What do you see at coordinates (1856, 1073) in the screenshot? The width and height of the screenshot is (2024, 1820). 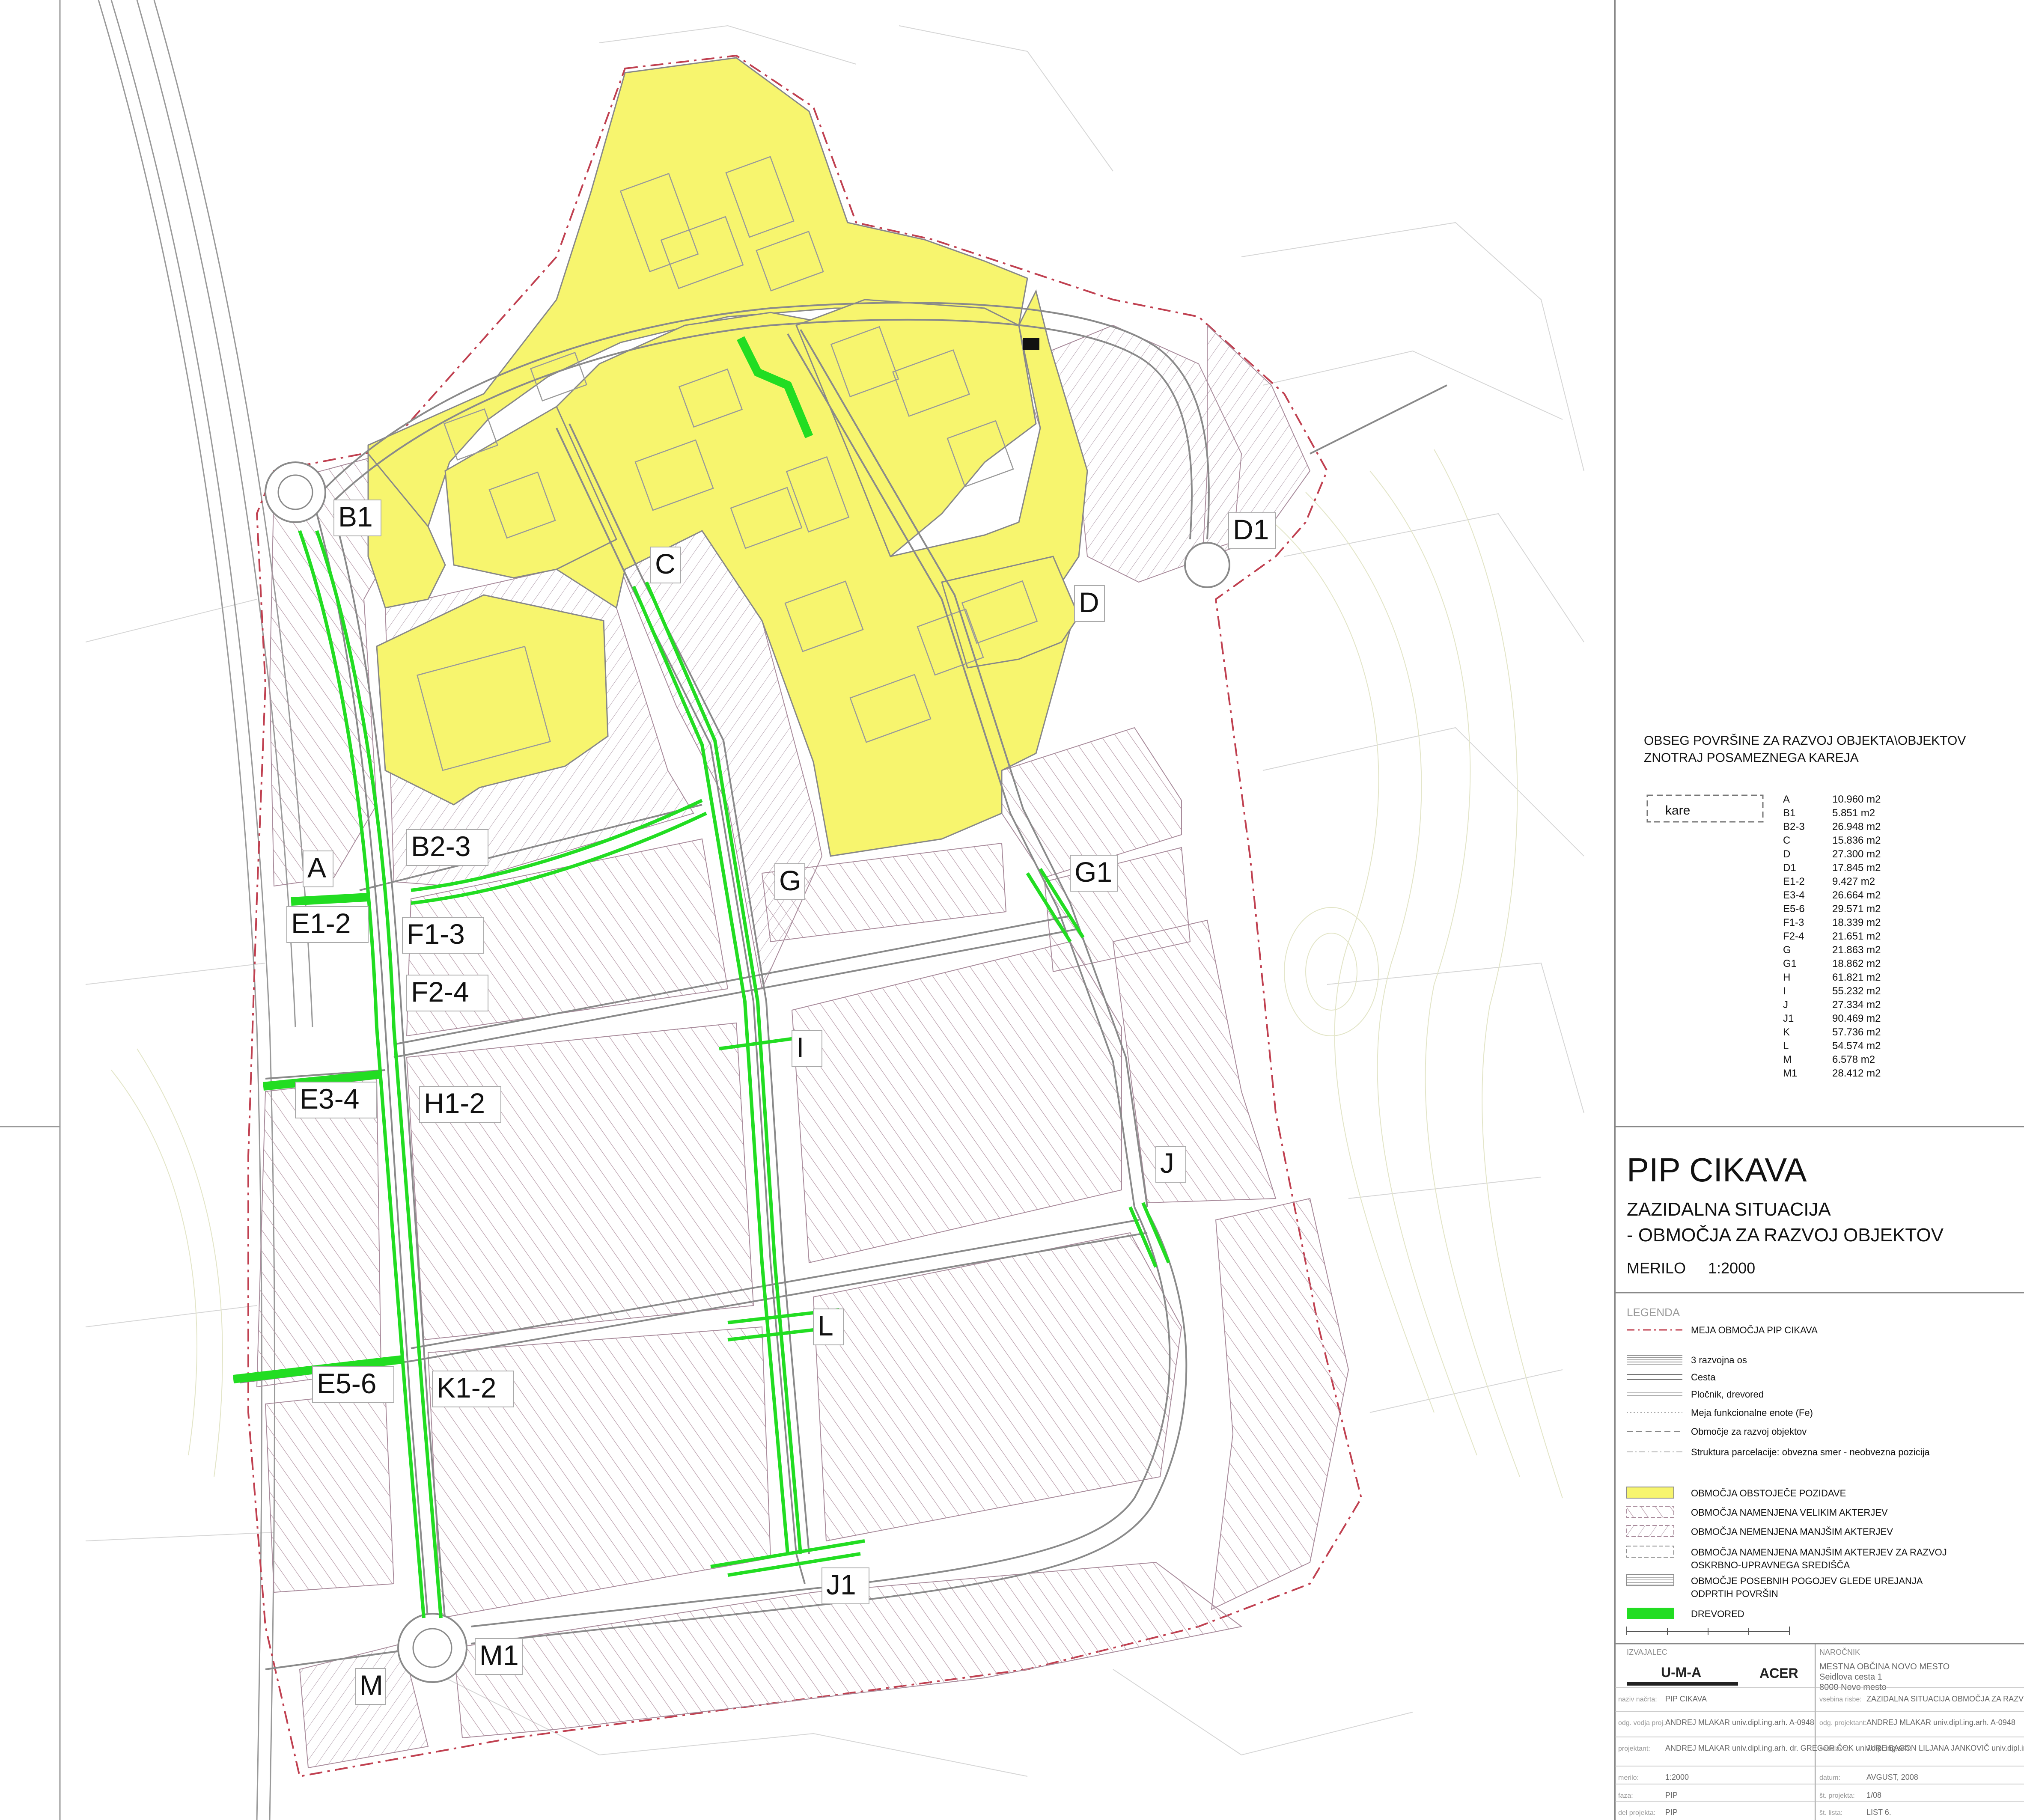 I see `area-row-value: 28.412 m2` at bounding box center [1856, 1073].